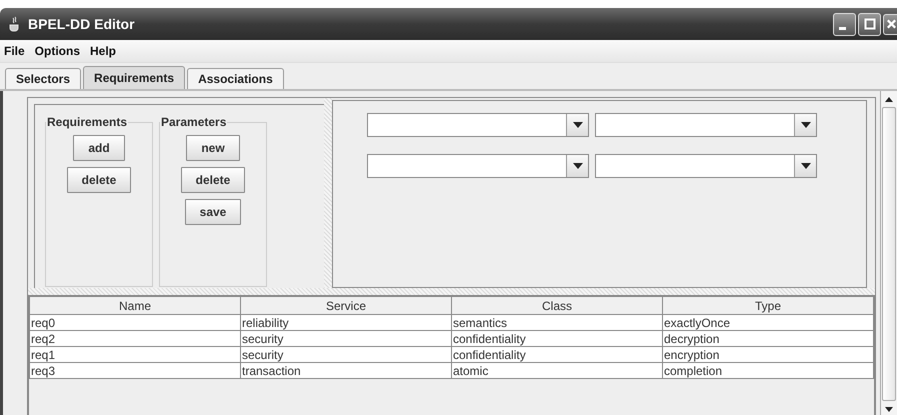  I want to click on group-title: Requirements, so click(87, 122).